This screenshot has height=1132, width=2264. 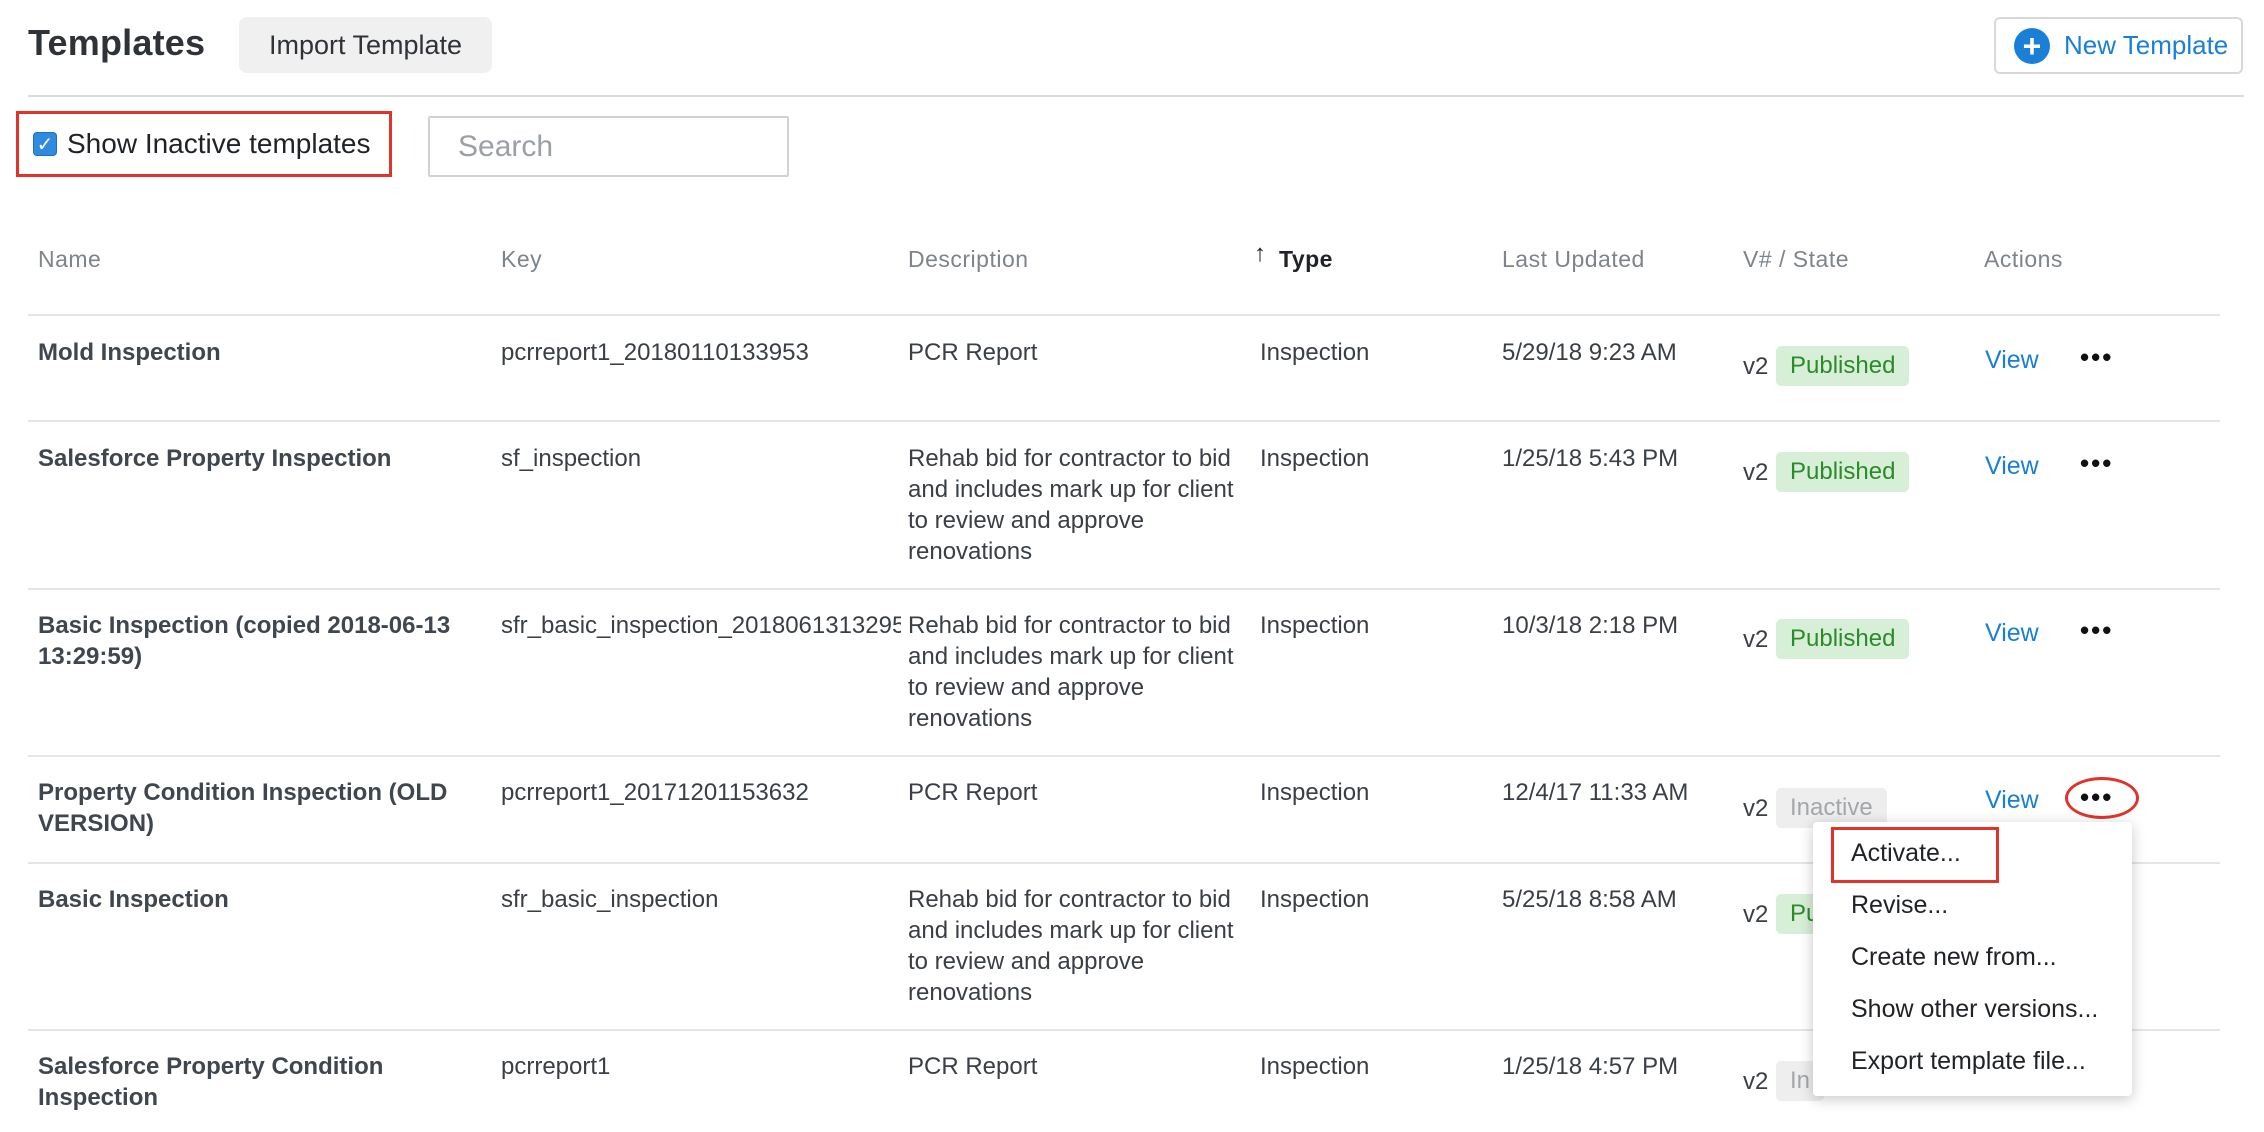 I want to click on template-last-updated: 1/25/18 4:57 PM, so click(x=1590, y=1066).